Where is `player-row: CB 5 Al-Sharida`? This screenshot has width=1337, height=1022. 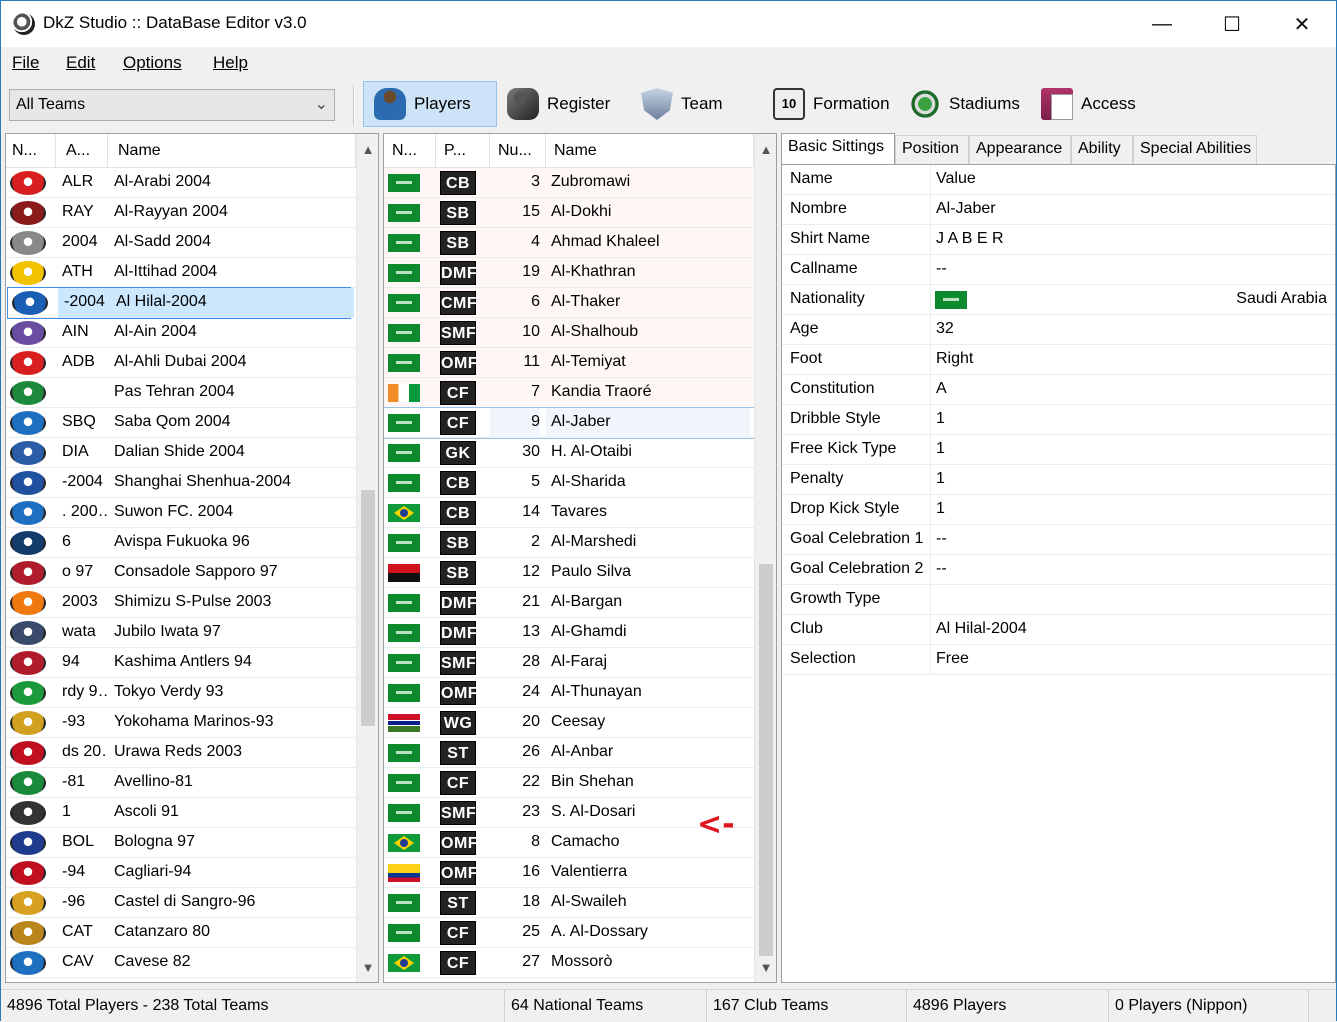 player-row: CB 5 Al-Sharida is located at coordinates (569, 483).